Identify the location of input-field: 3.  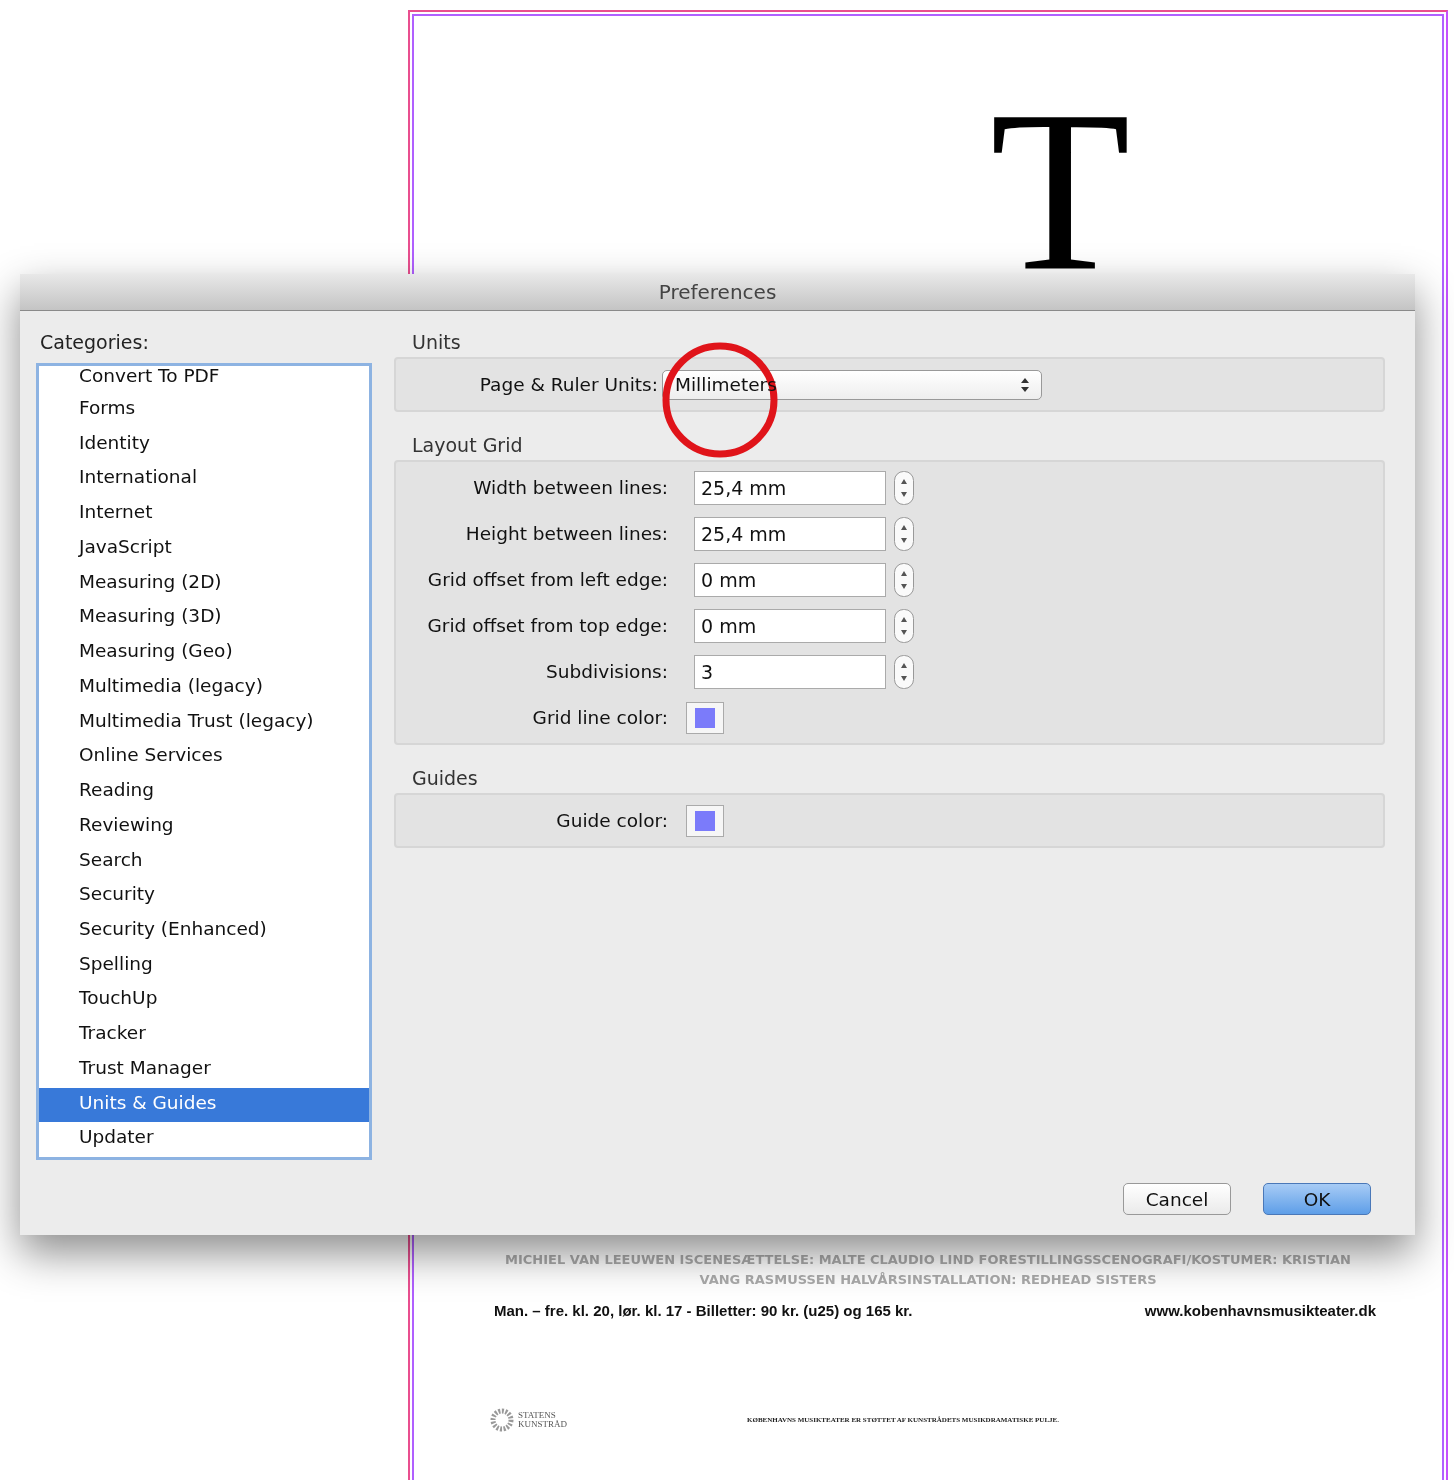
(790, 671).